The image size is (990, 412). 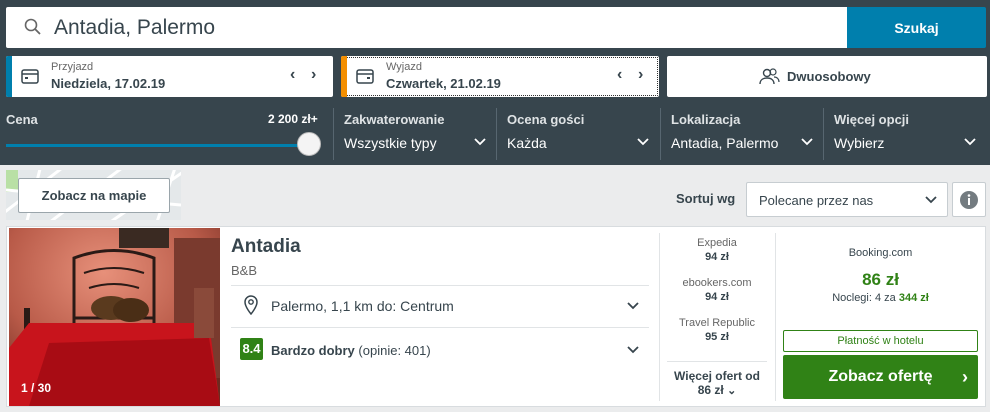 I want to click on more-deals-line: 86 zł ⌄, so click(x=717, y=390).